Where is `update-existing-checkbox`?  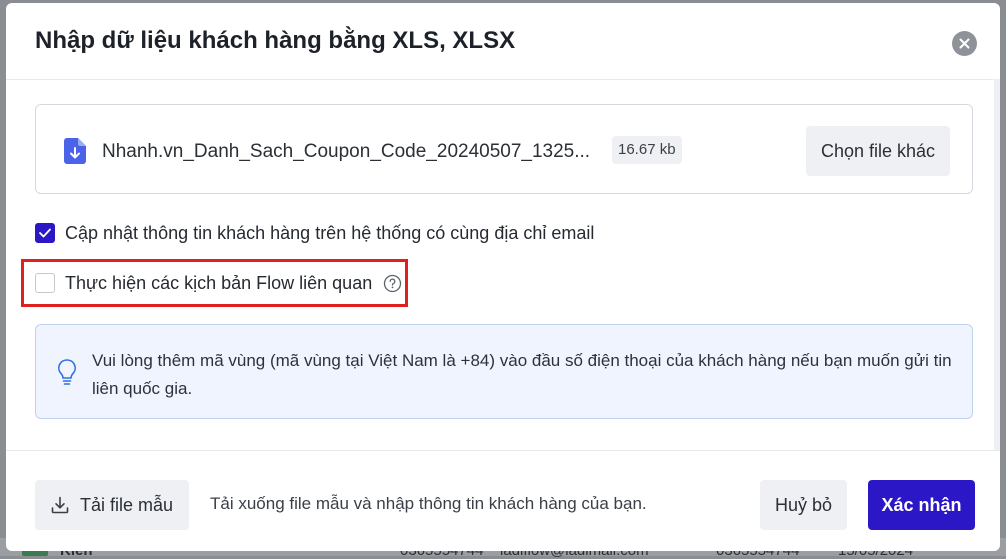
update-existing-checkbox is located at coordinates (45, 233).